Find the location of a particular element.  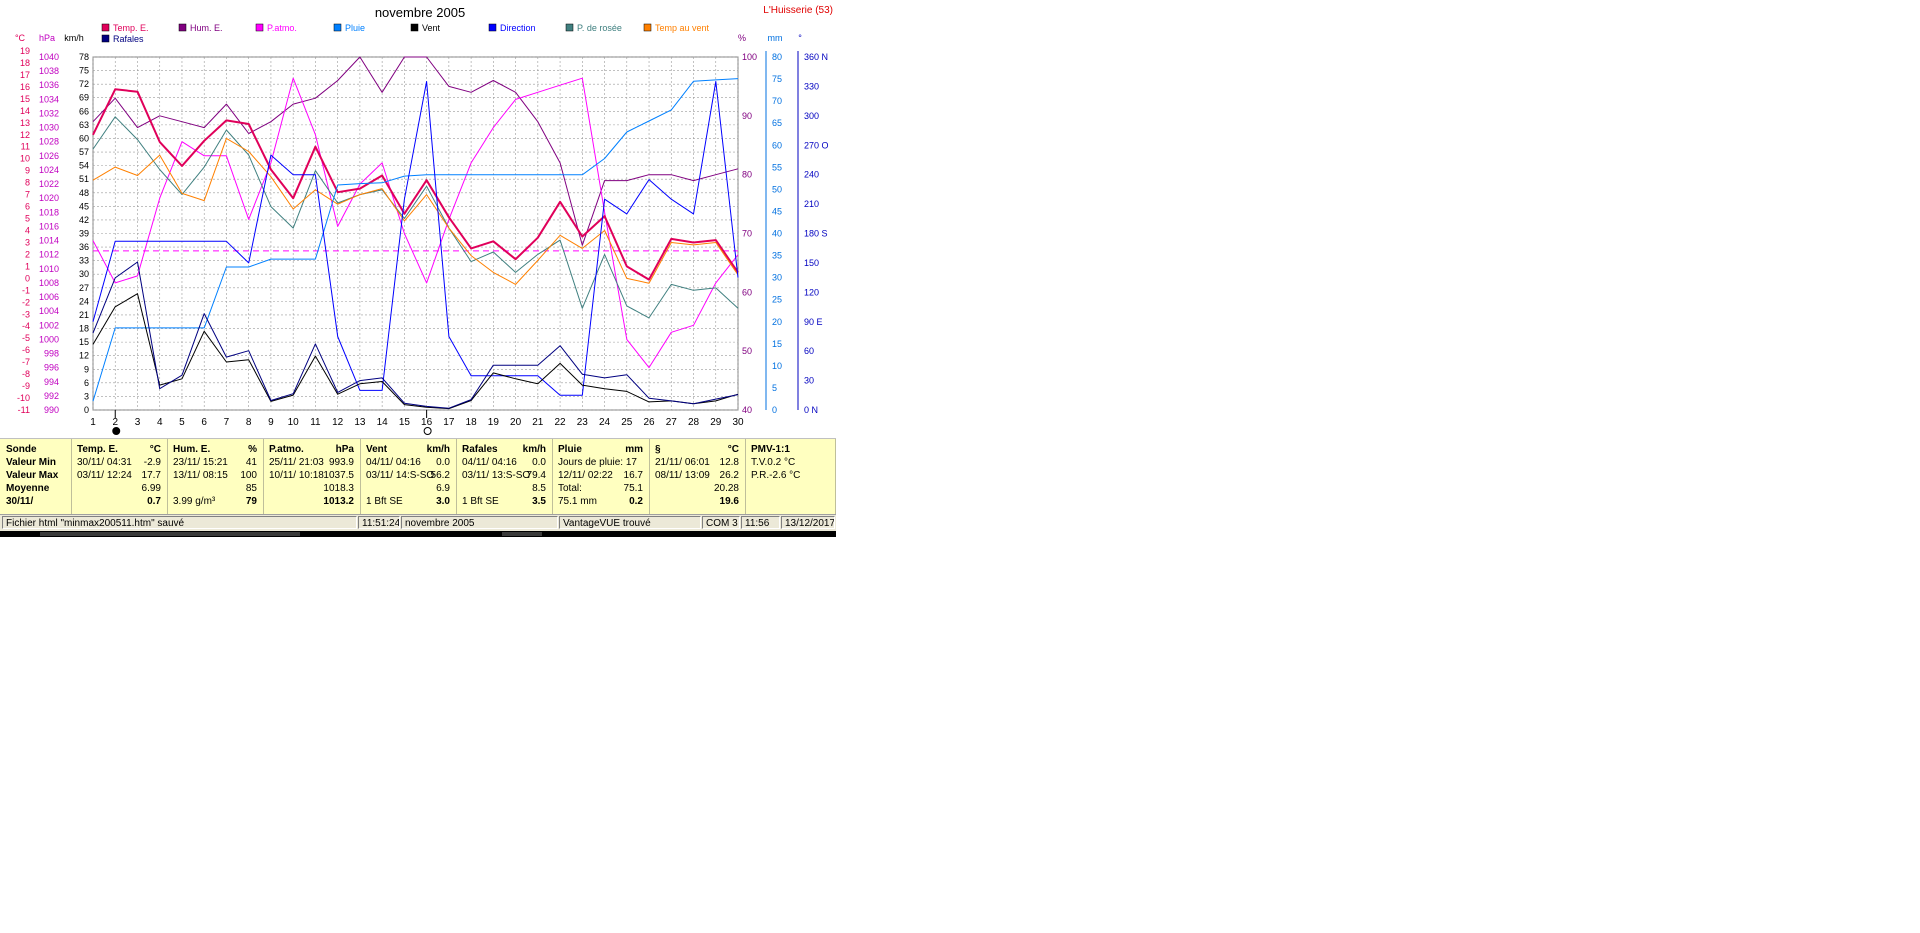

axis-tick-label: 1022 is located at coordinates (49, 184).